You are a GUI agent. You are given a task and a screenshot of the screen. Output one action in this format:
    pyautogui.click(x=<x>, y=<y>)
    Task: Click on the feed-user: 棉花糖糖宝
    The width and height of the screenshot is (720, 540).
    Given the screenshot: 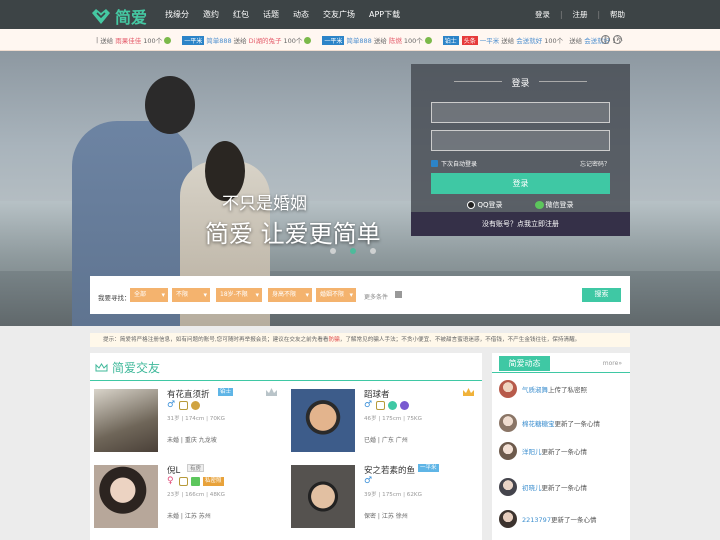 What is the action you would take?
    pyautogui.click(x=538, y=424)
    